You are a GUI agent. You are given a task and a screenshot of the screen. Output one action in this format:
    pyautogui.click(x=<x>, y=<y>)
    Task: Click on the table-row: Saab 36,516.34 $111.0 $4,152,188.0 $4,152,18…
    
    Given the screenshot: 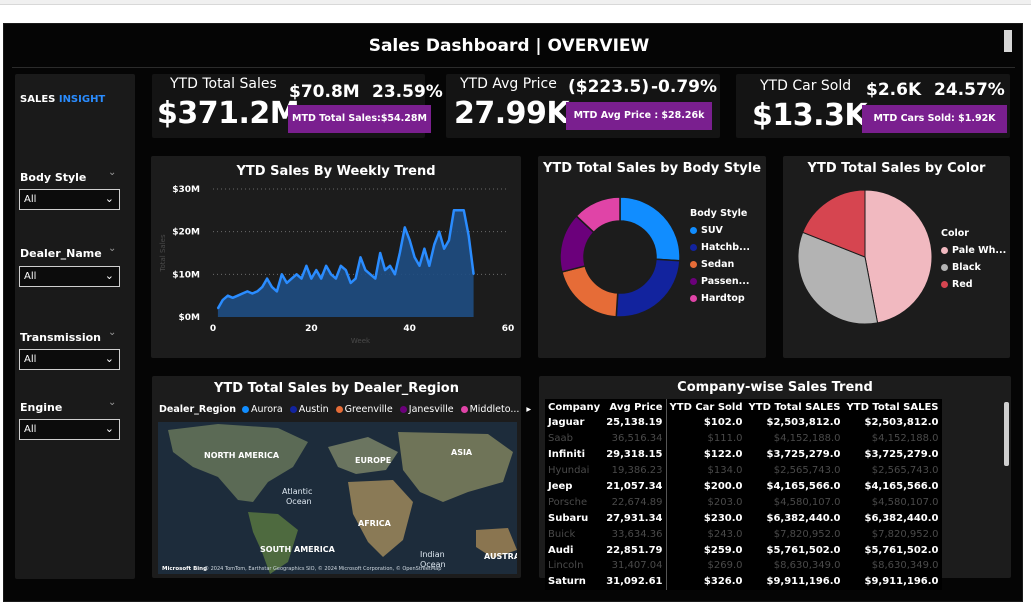 What is the action you would take?
    pyautogui.click(x=743, y=438)
    